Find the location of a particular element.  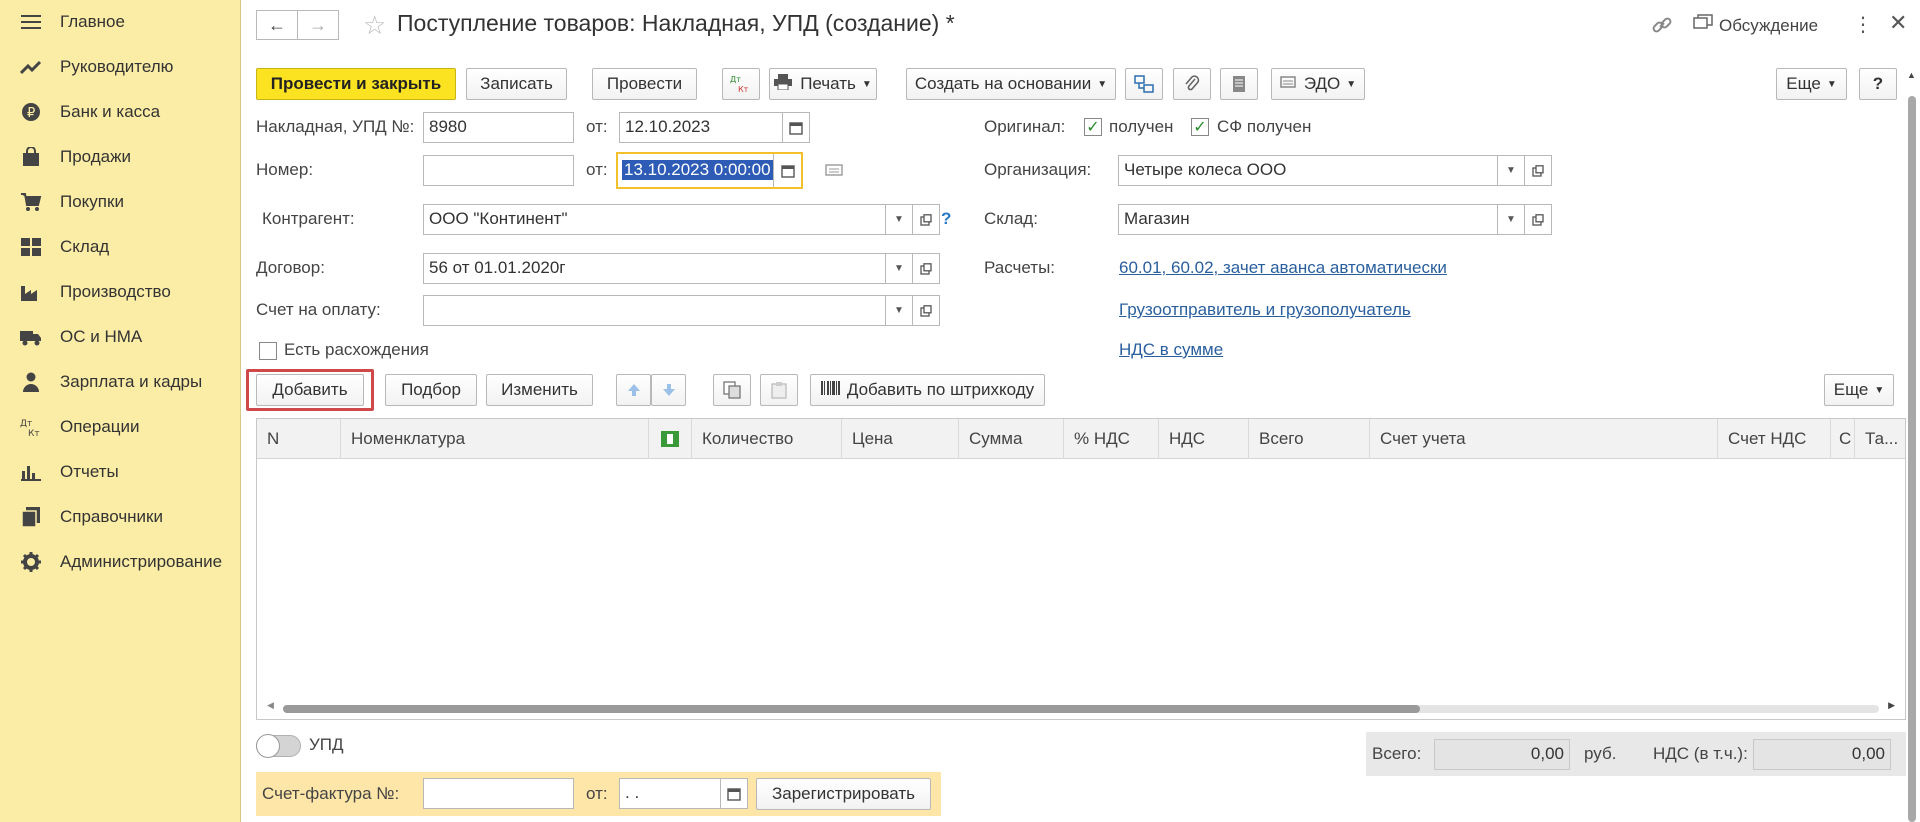

horizontal-scrollbar: ◀ ▶ is located at coordinates (1081, 707).